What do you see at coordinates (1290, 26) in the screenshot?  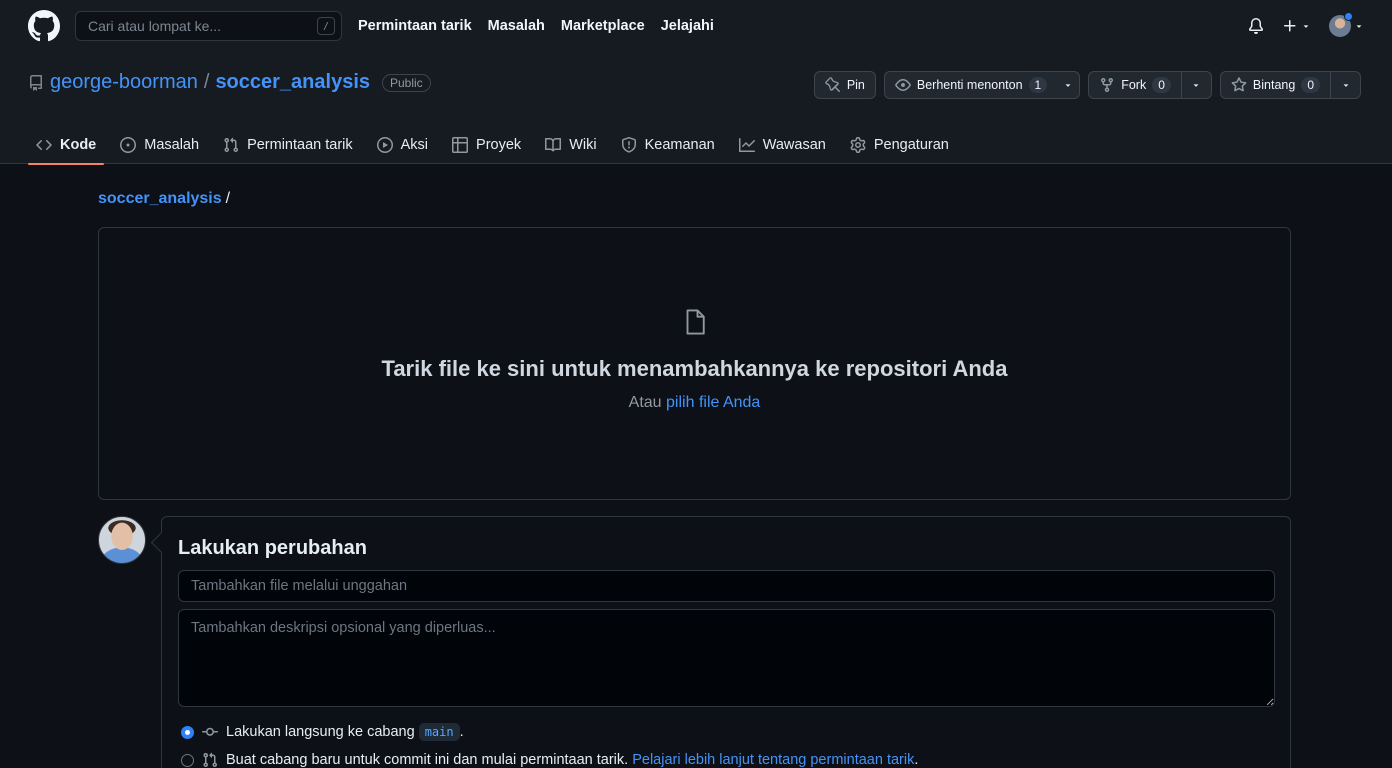 I see `plus-icon` at bounding box center [1290, 26].